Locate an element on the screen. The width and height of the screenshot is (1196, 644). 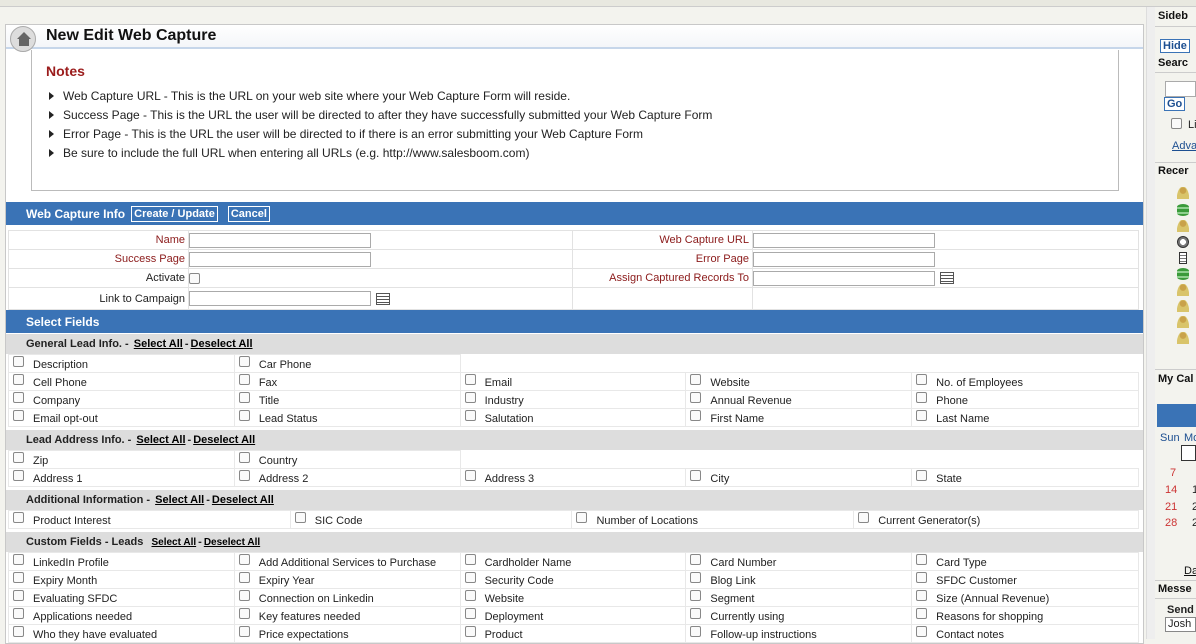
field-option: Salutation is located at coordinates (573, 417).